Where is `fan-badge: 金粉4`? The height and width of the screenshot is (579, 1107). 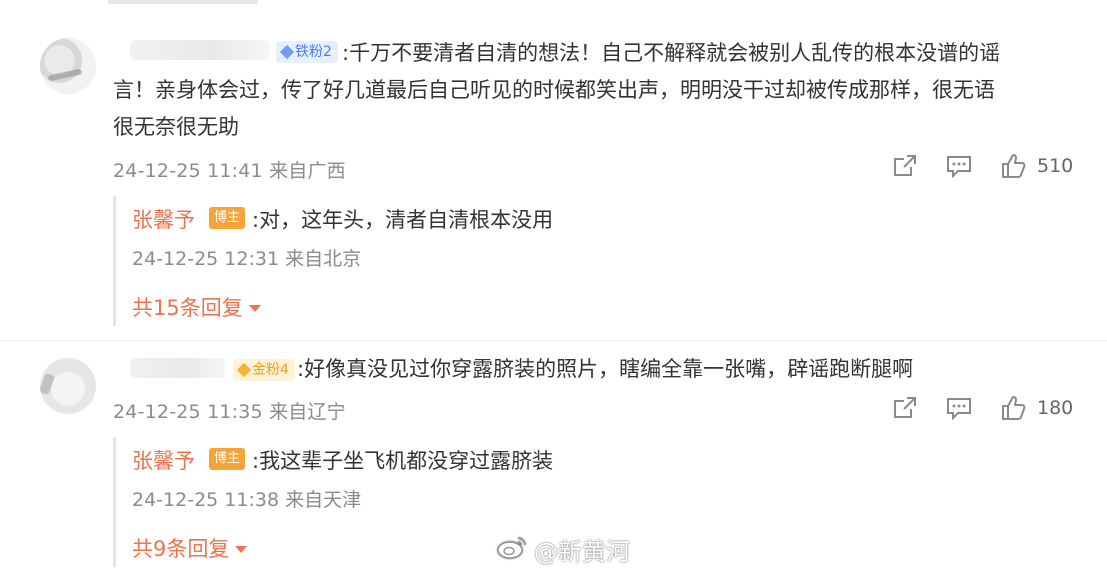
fan-badge: 金粉4 is located at coordinates (264, 370).